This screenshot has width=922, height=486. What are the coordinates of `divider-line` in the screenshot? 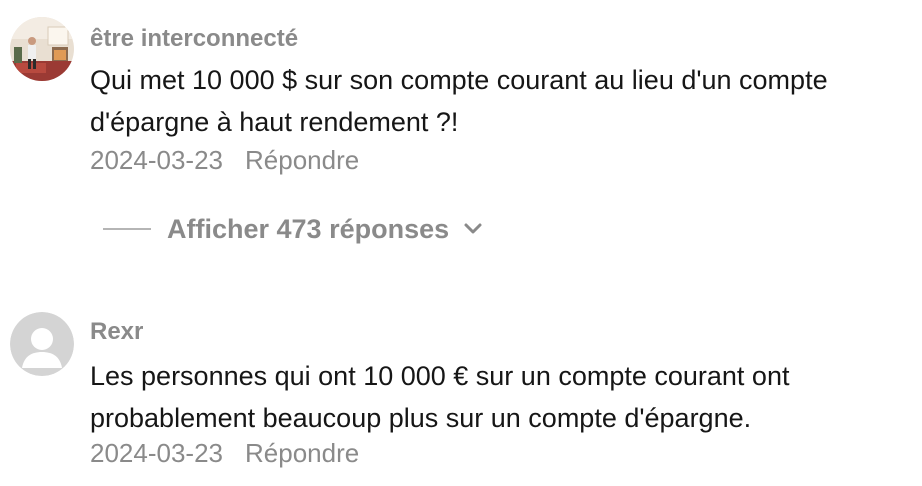 It's located at (127, 229).